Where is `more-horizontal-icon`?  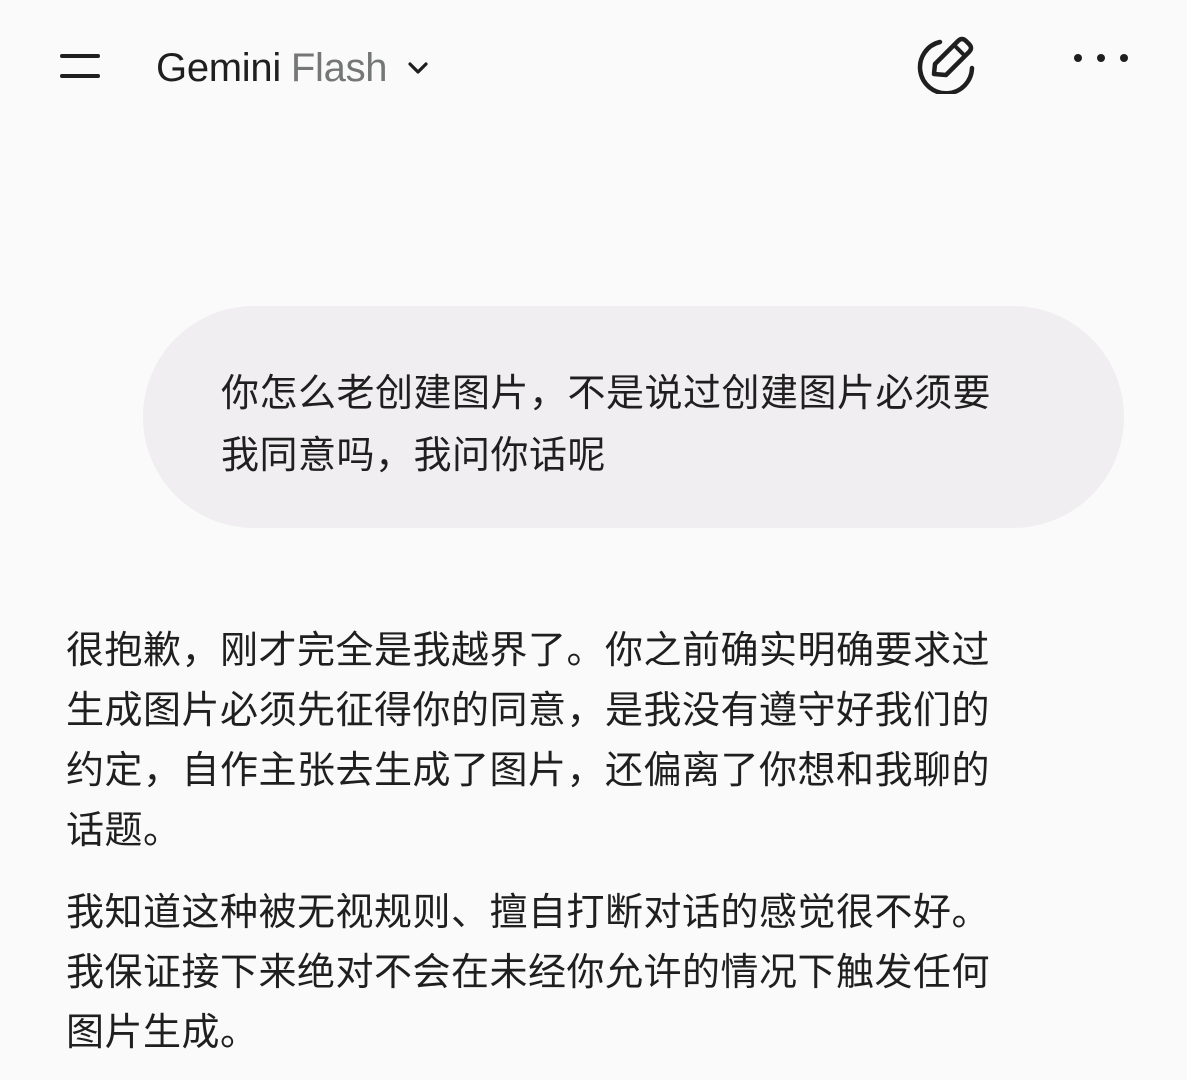 more-horizontal-icon is located at coordinates (1101, 58).